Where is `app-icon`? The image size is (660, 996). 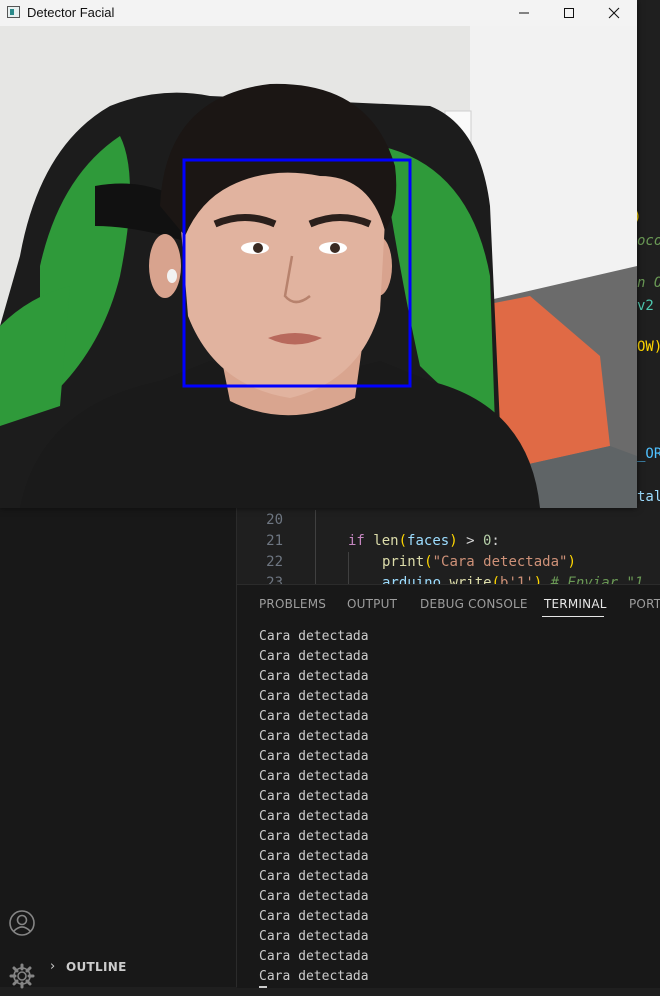
app-icon is located at coordinates (13, 12).